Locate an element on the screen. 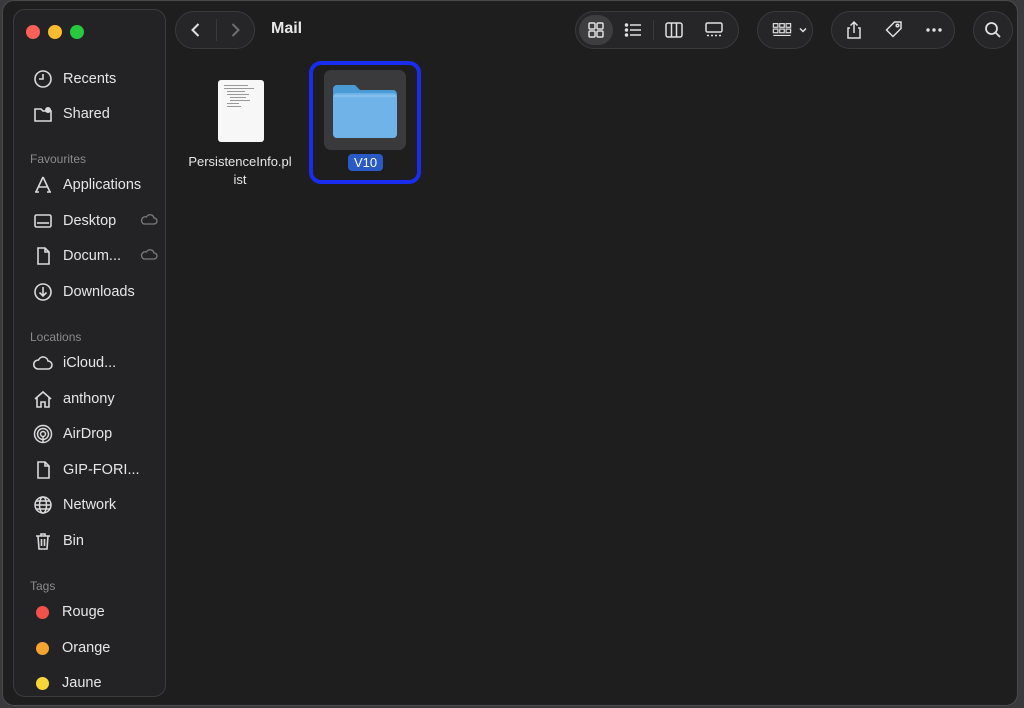 The image size is (1024, 708). sidebar-item-network: Network is located at coordinates (97, 505).